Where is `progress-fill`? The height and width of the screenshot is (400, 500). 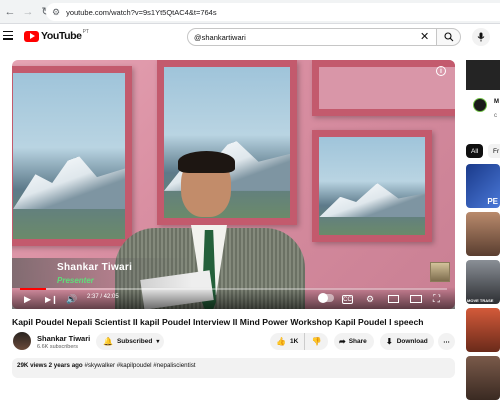 progress-fill is located at coordinates (33, 289).